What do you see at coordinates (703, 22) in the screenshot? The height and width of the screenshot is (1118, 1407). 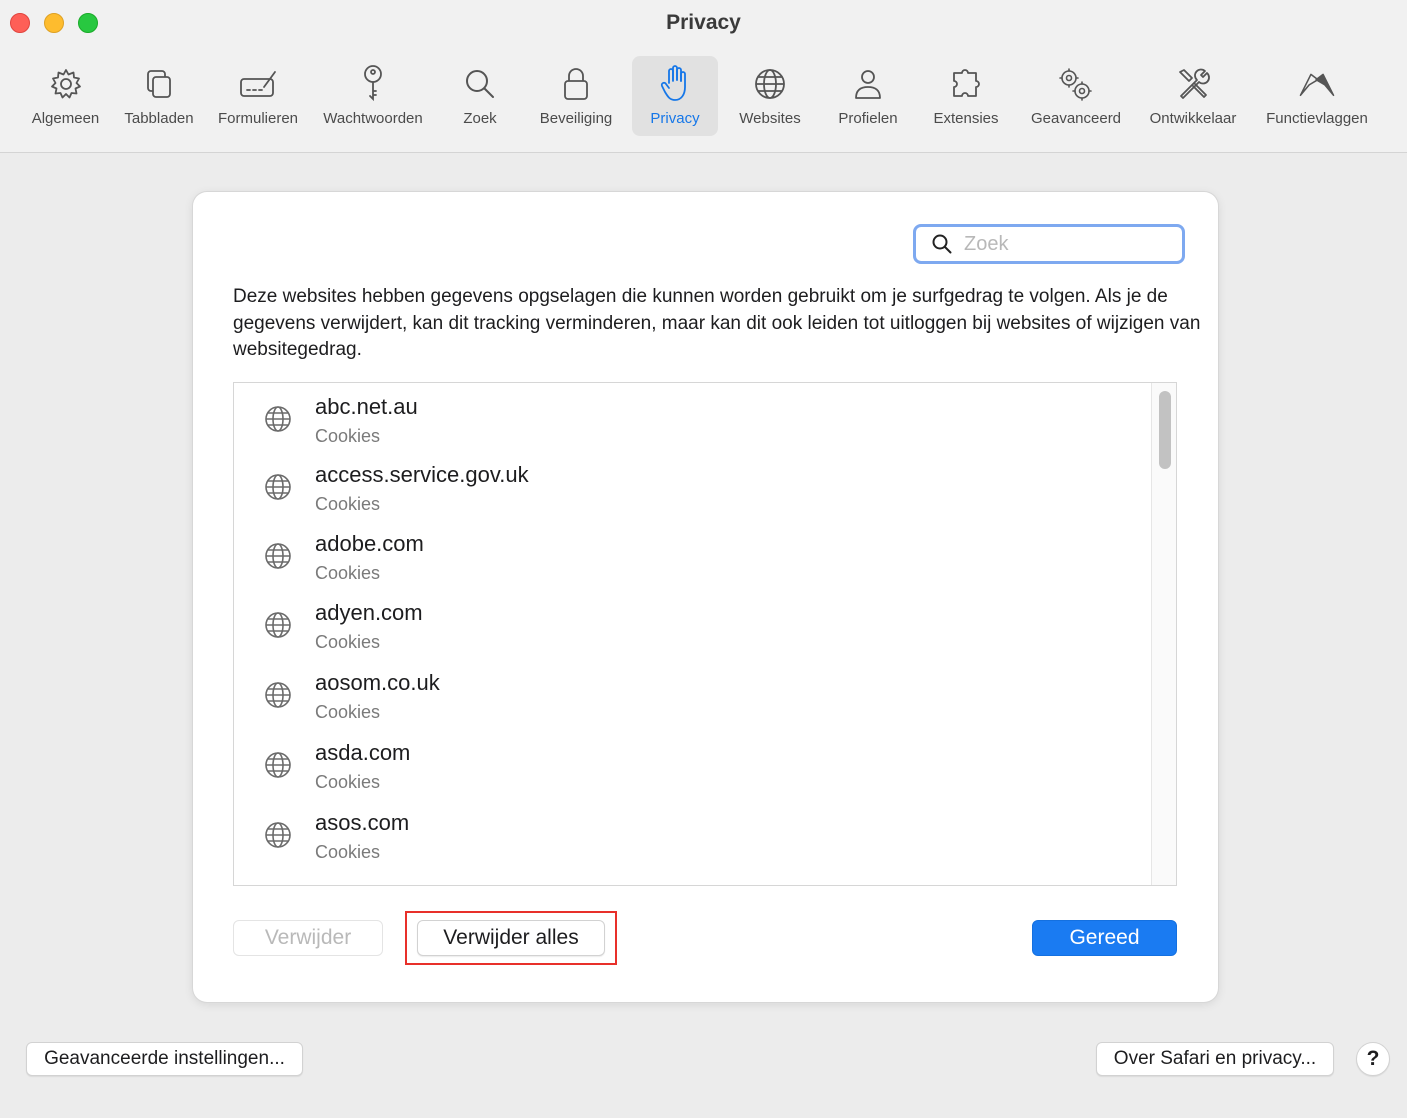 I see `window-title: Privacy` at bounding box center [703, 22].